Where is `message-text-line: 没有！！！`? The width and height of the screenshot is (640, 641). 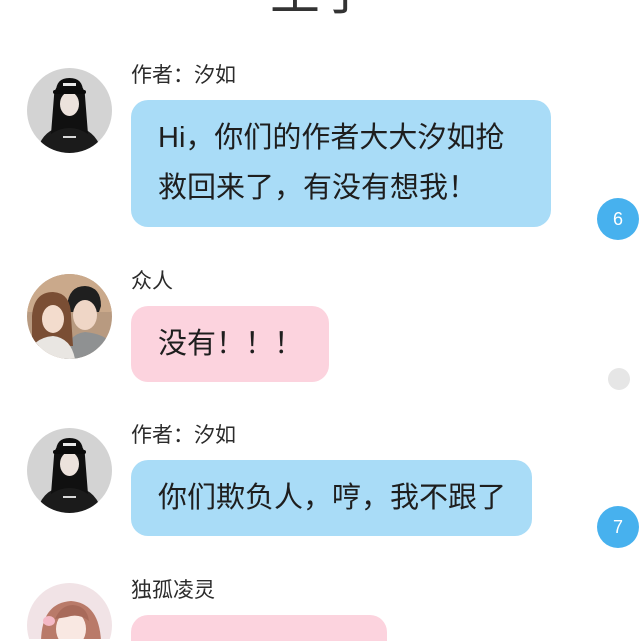 message-text-line: 没有！！！ is located at coordinates (231, 344).